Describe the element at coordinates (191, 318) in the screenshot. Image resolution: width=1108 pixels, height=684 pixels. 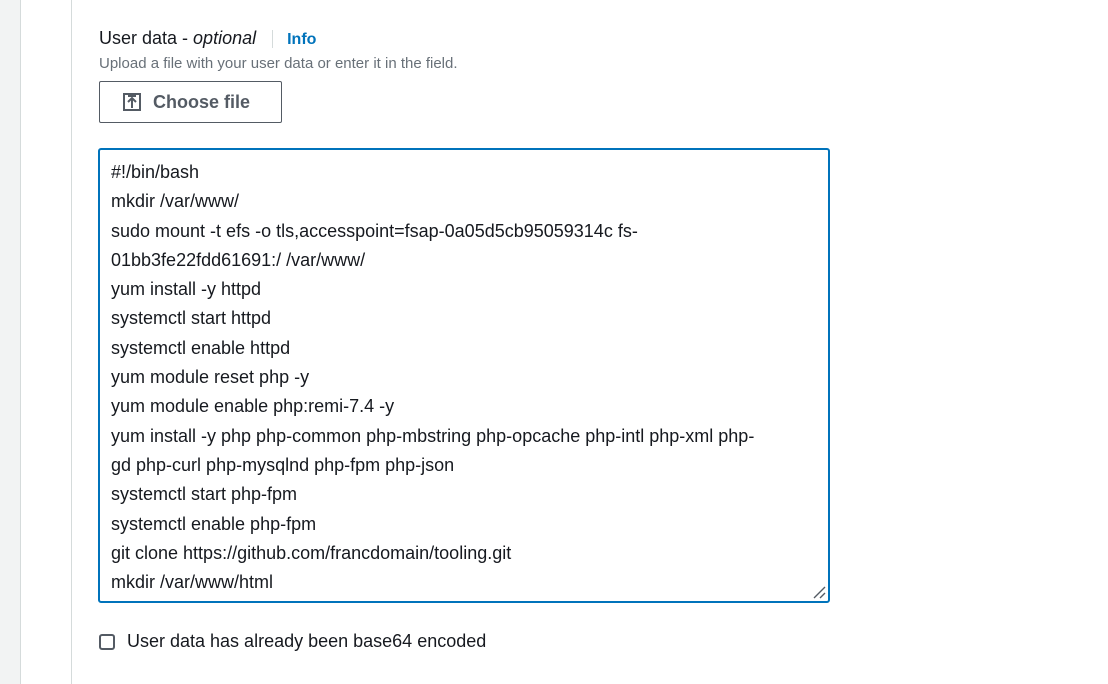
I see `code-line: systemctl start httpd` at that location.